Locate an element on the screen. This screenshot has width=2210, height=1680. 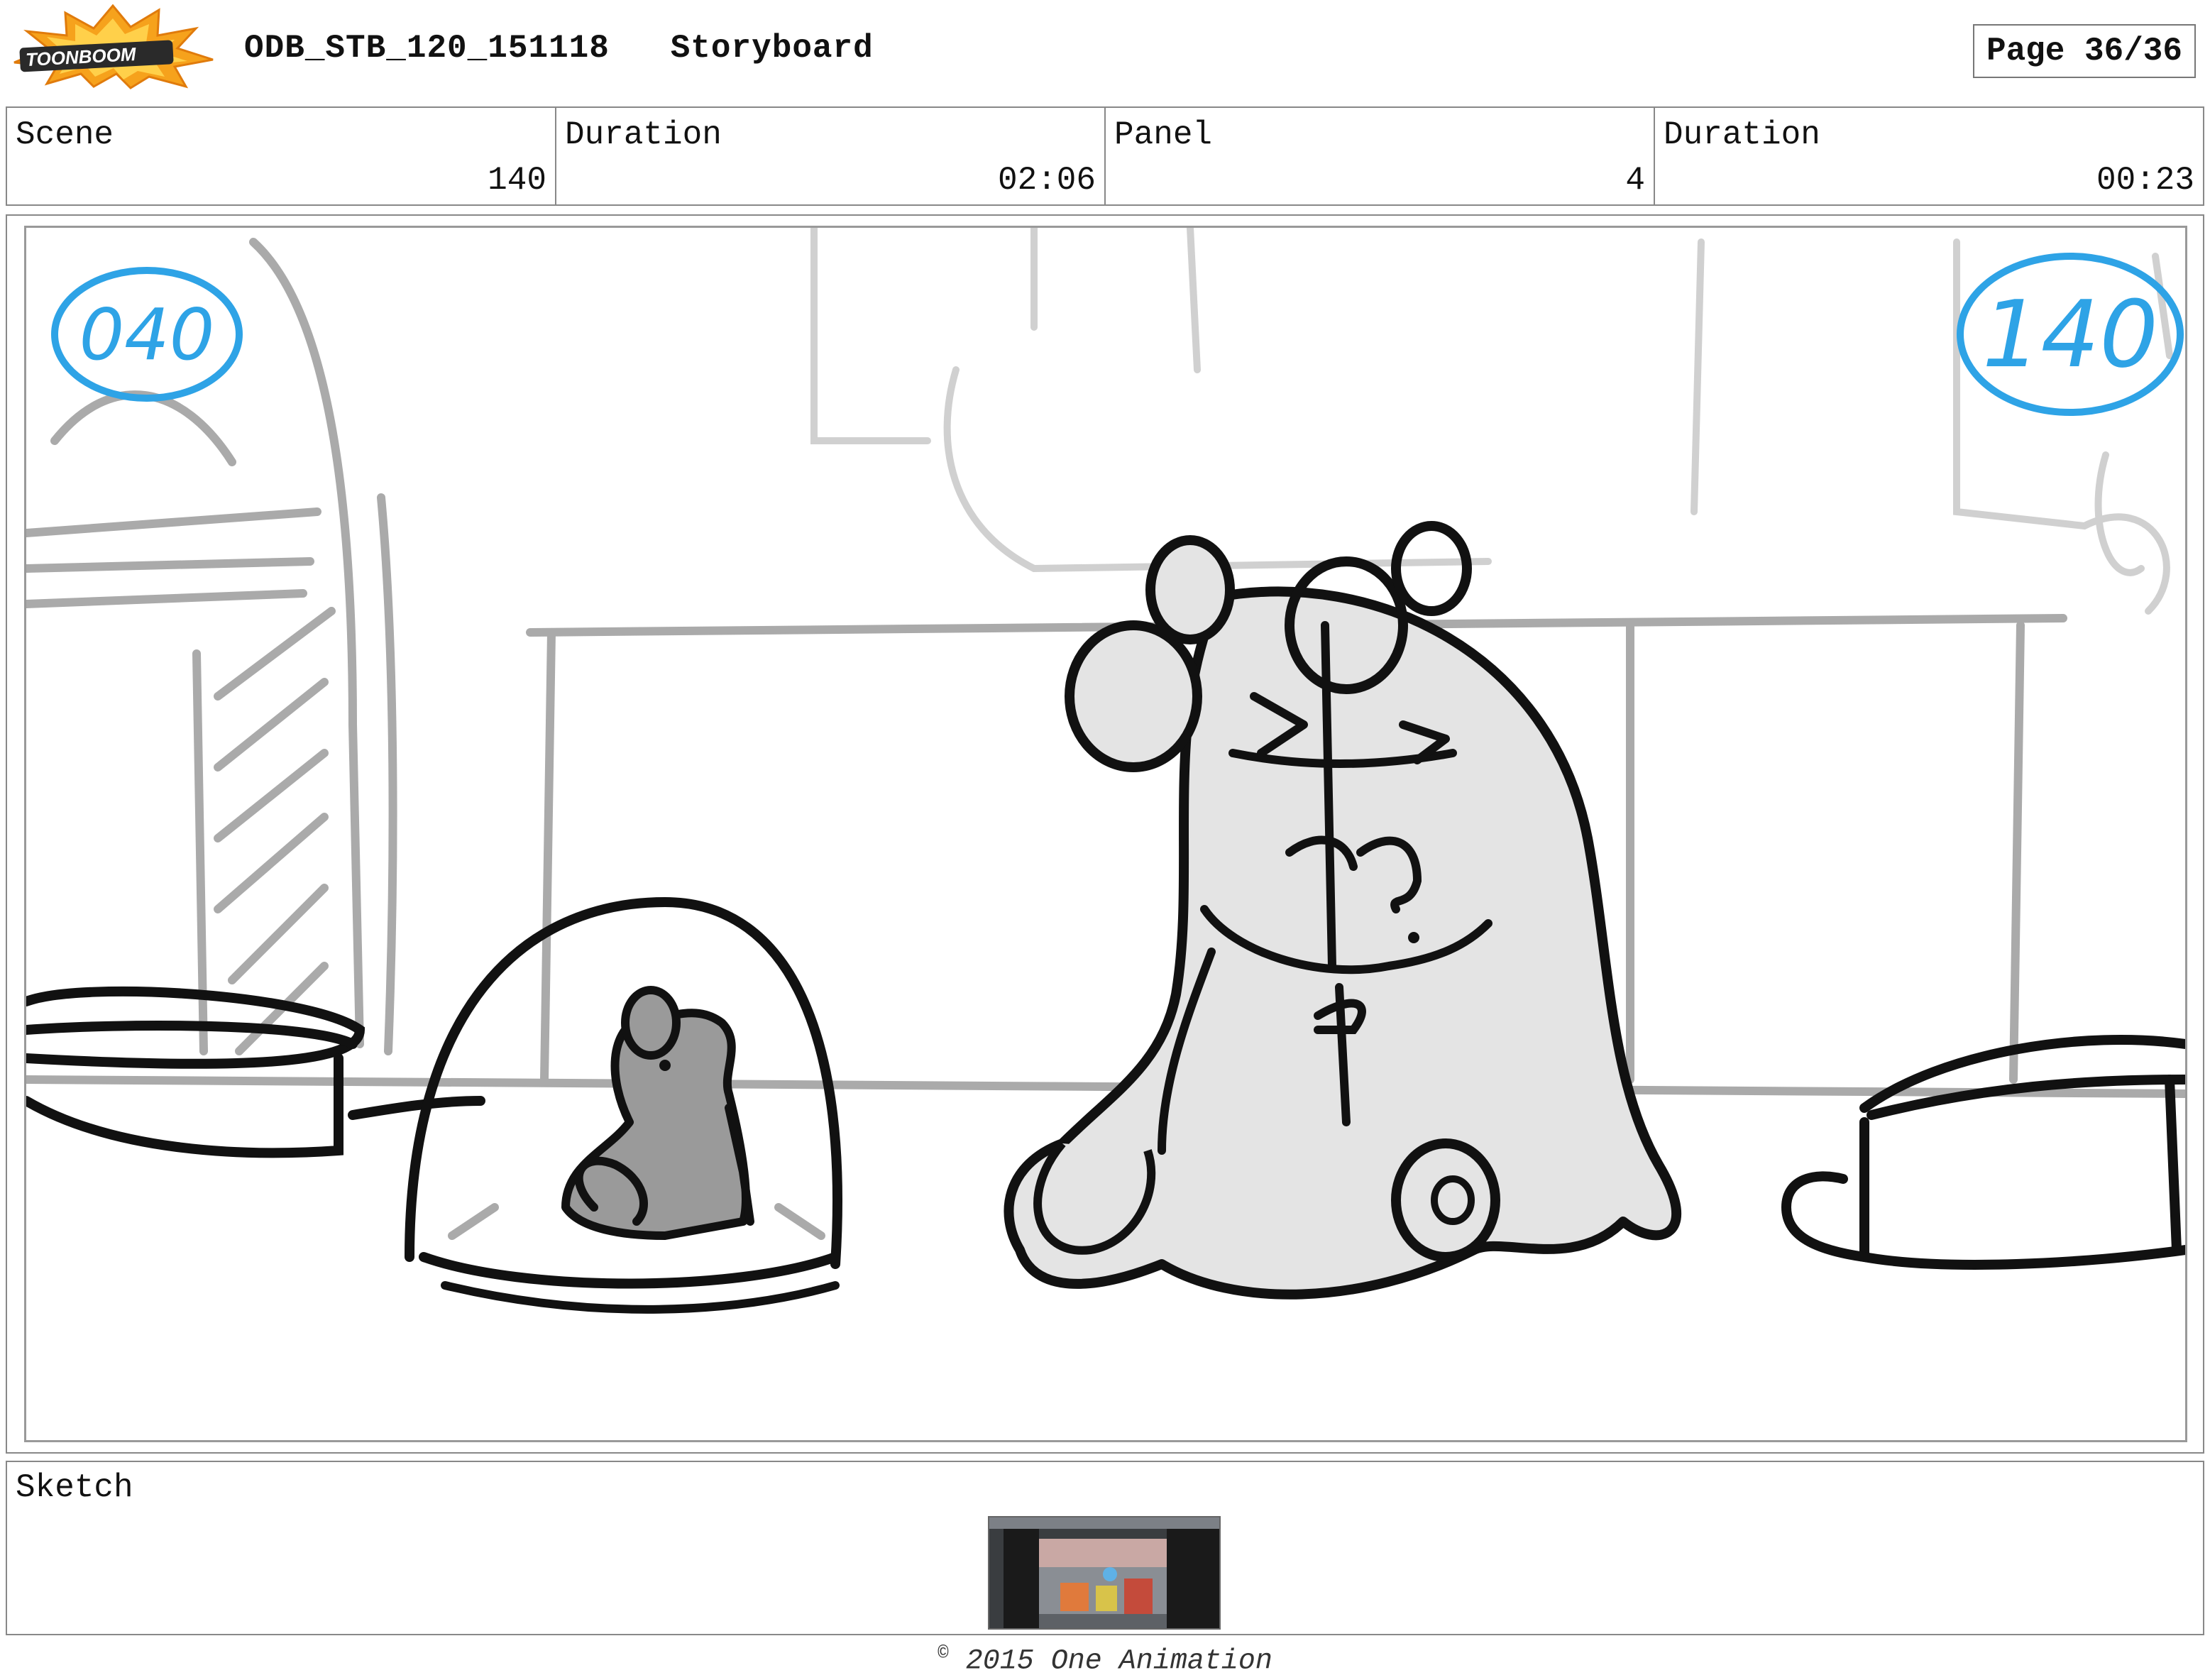
document-title: ODB_STB_120_151118 Storyboard is located at coordinates (559, 48).